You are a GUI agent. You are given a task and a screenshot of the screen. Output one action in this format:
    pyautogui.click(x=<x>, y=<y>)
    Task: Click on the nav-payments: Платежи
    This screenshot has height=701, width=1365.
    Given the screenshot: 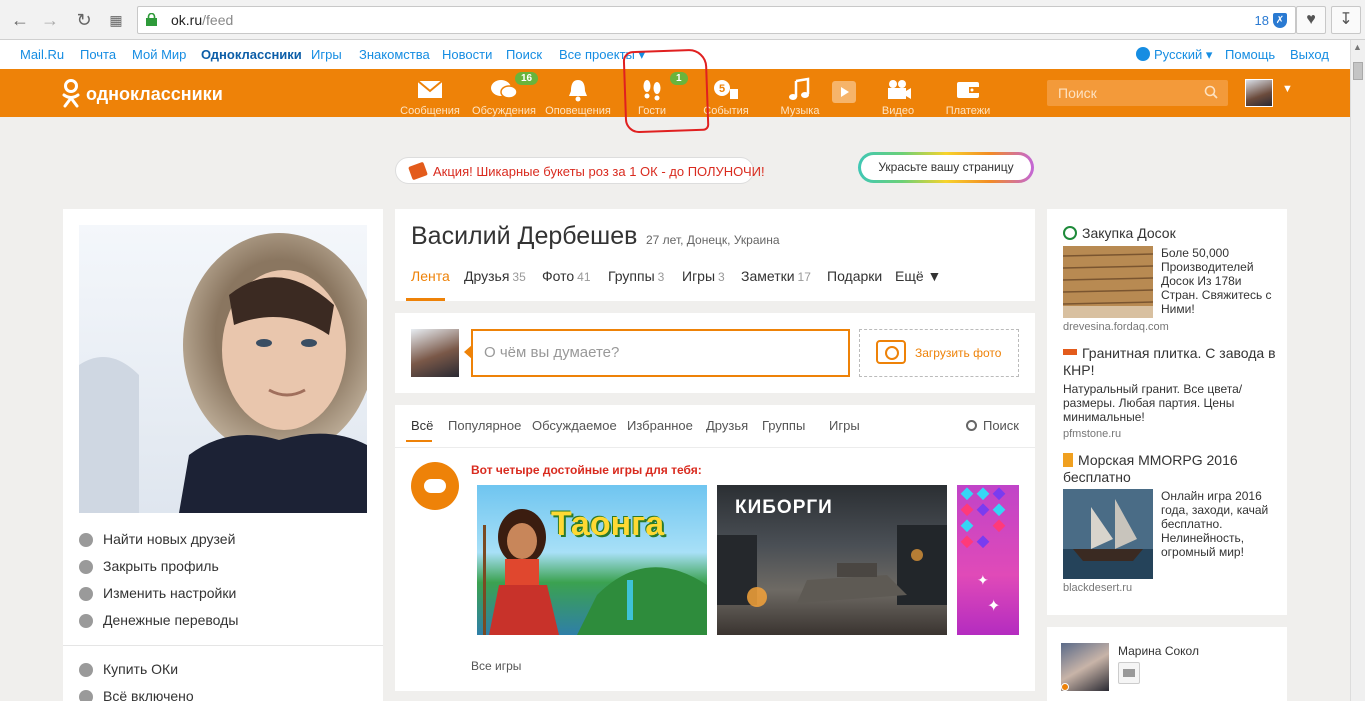 What is the action you would take?
    pyautogui.click(x=968, y=93)
    